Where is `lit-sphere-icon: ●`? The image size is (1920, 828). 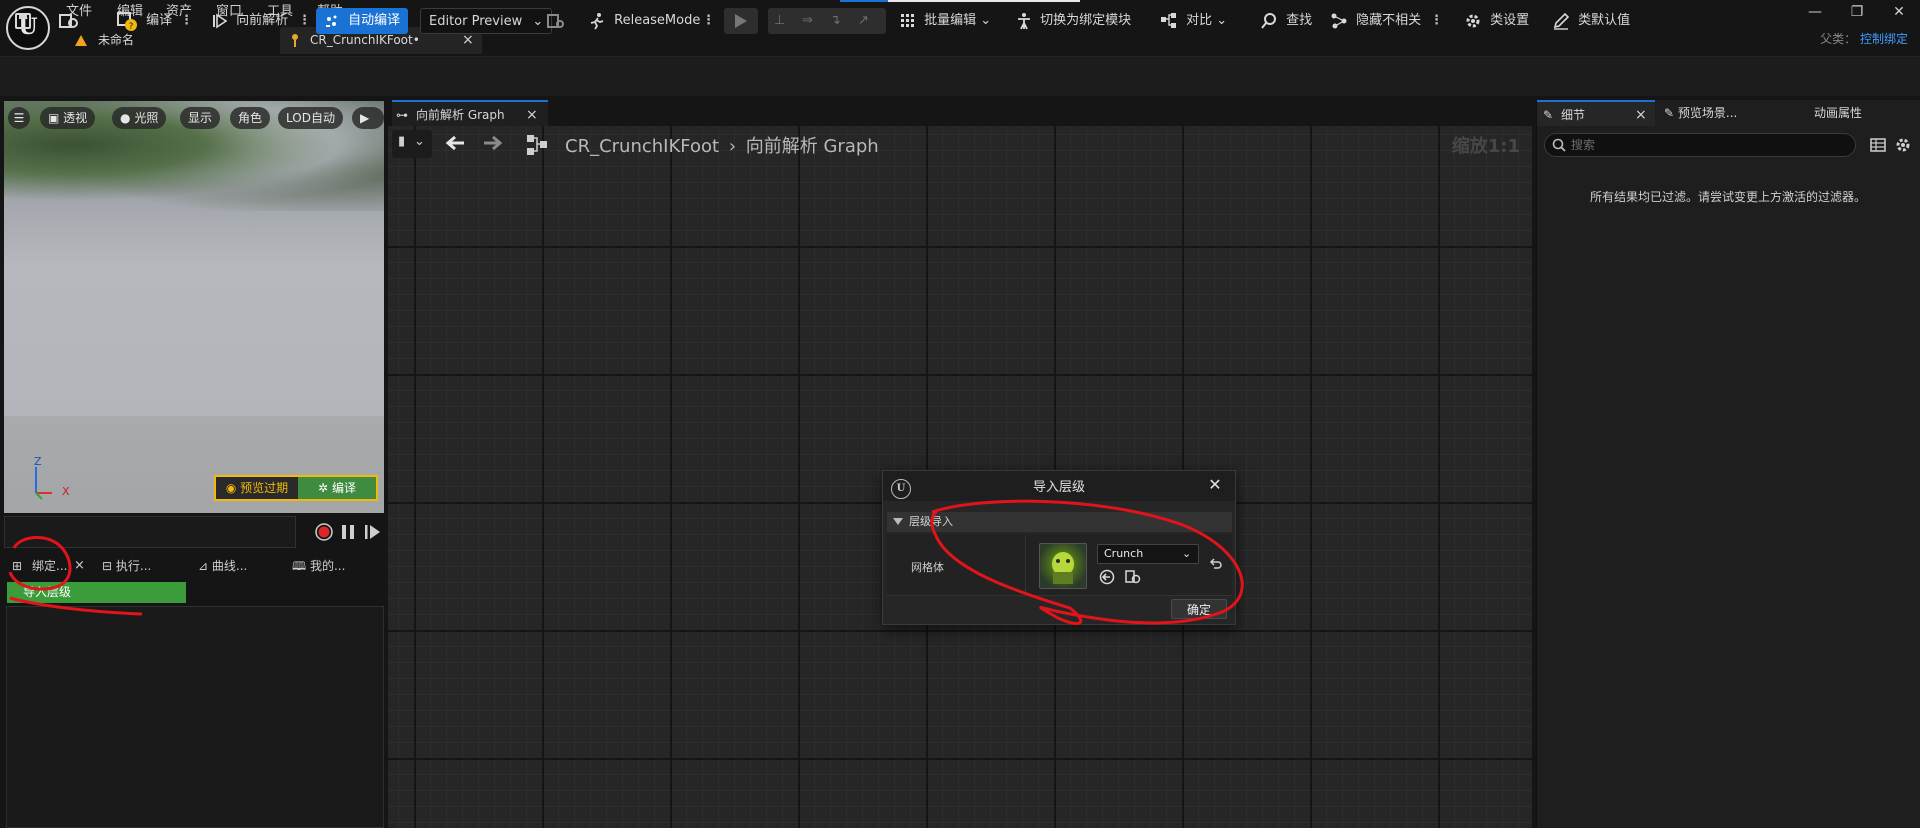 lit-sphere-icon: ● is located at coordinates (125, 118).